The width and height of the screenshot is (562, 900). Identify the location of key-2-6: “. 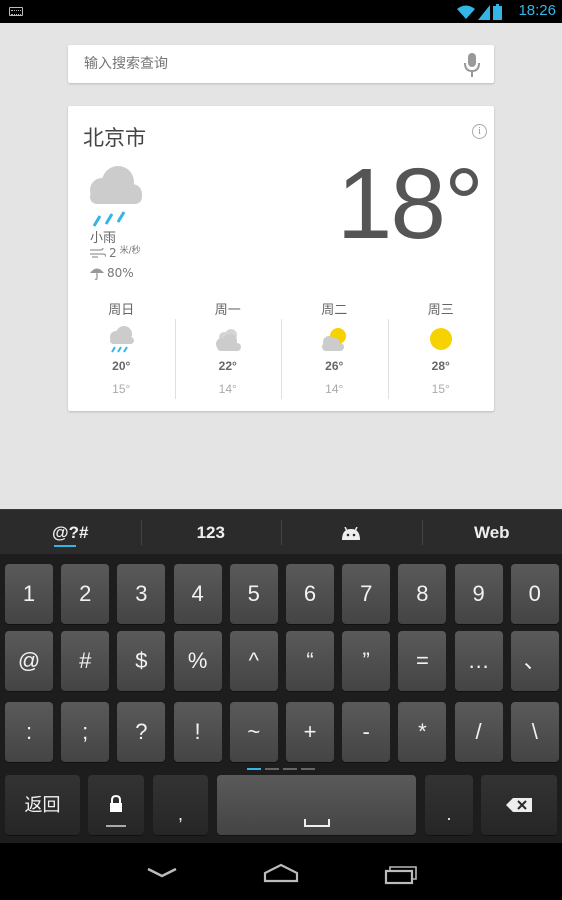
(310, 661).